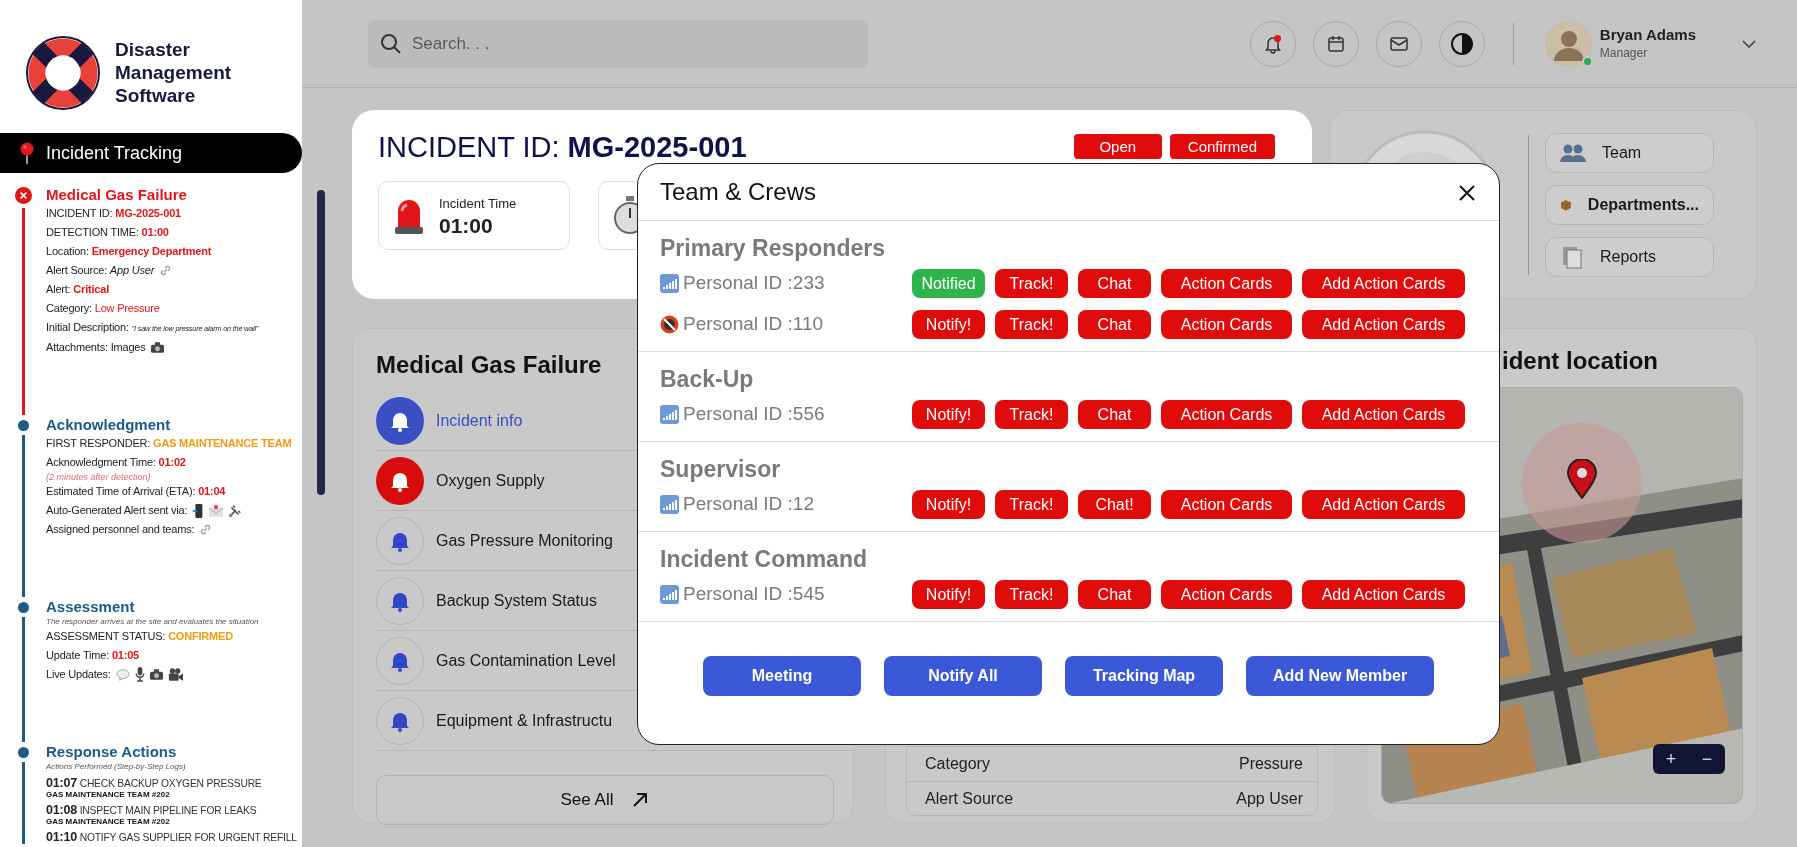 This screenshot has height=847, width=1797. What do you see at coordinates (754, 414) in the screenshot?
I see `member-id: Personal ID :556` at bounding box center [754, 414].